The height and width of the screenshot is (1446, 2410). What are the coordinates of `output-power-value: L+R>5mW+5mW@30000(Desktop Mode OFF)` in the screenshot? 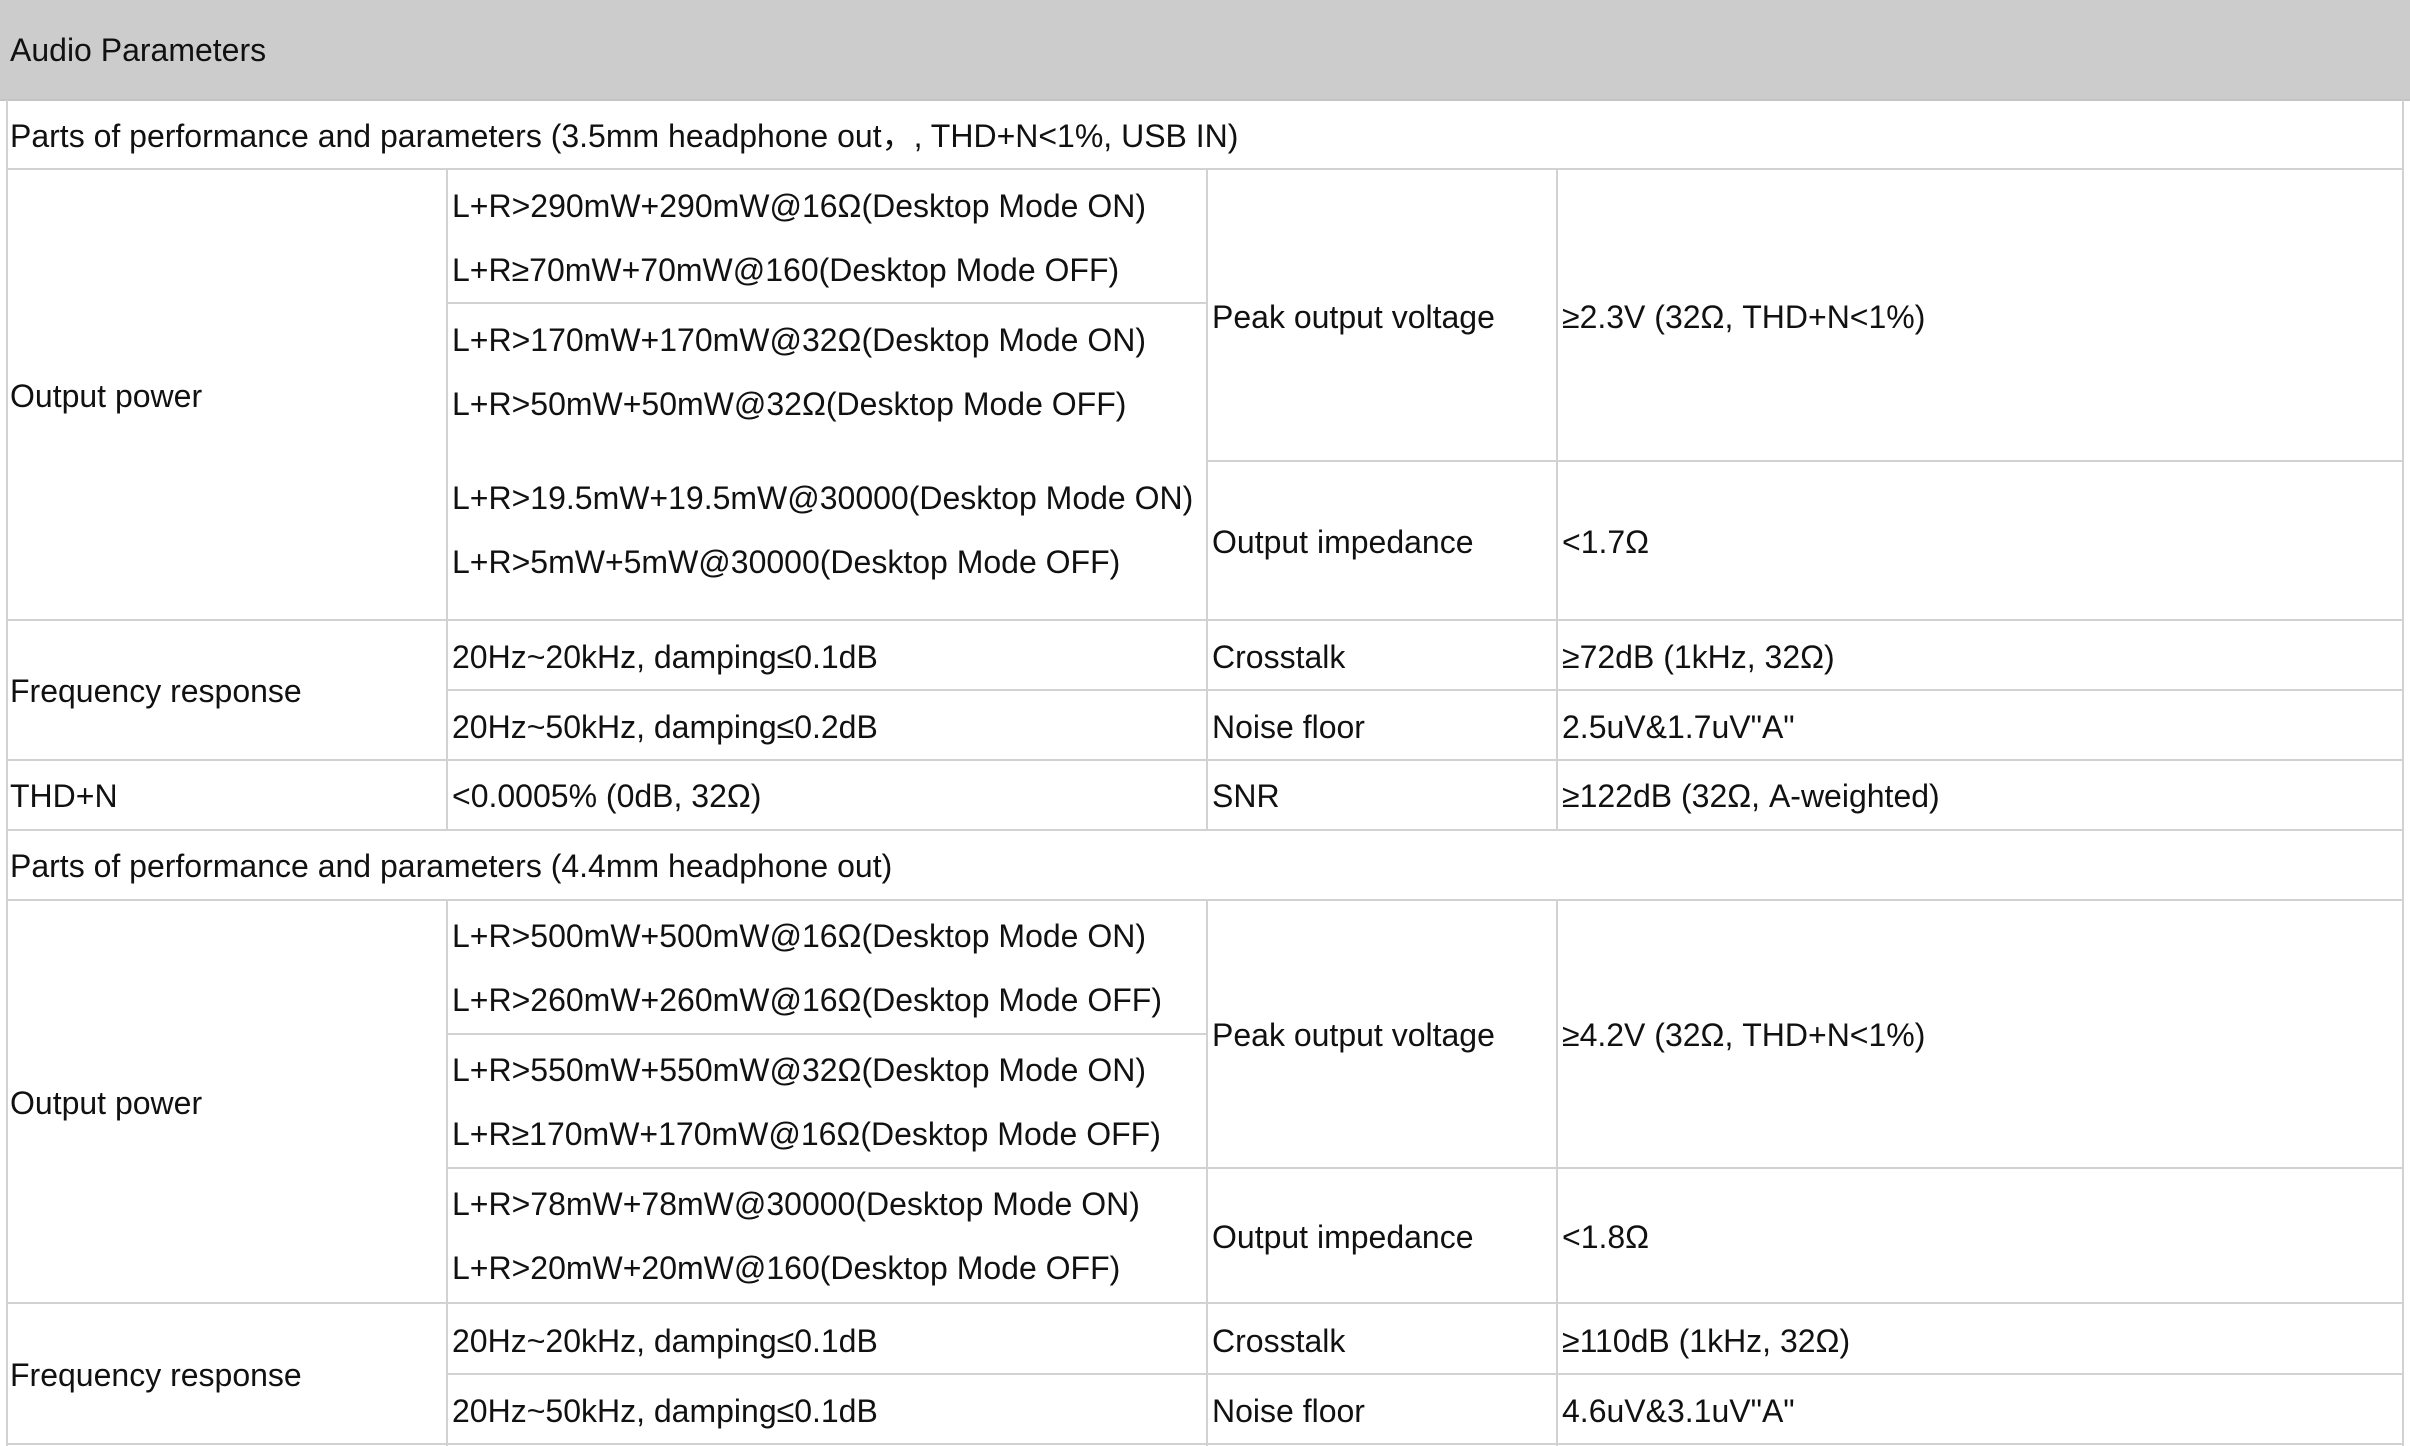 It's located at (786, 562).